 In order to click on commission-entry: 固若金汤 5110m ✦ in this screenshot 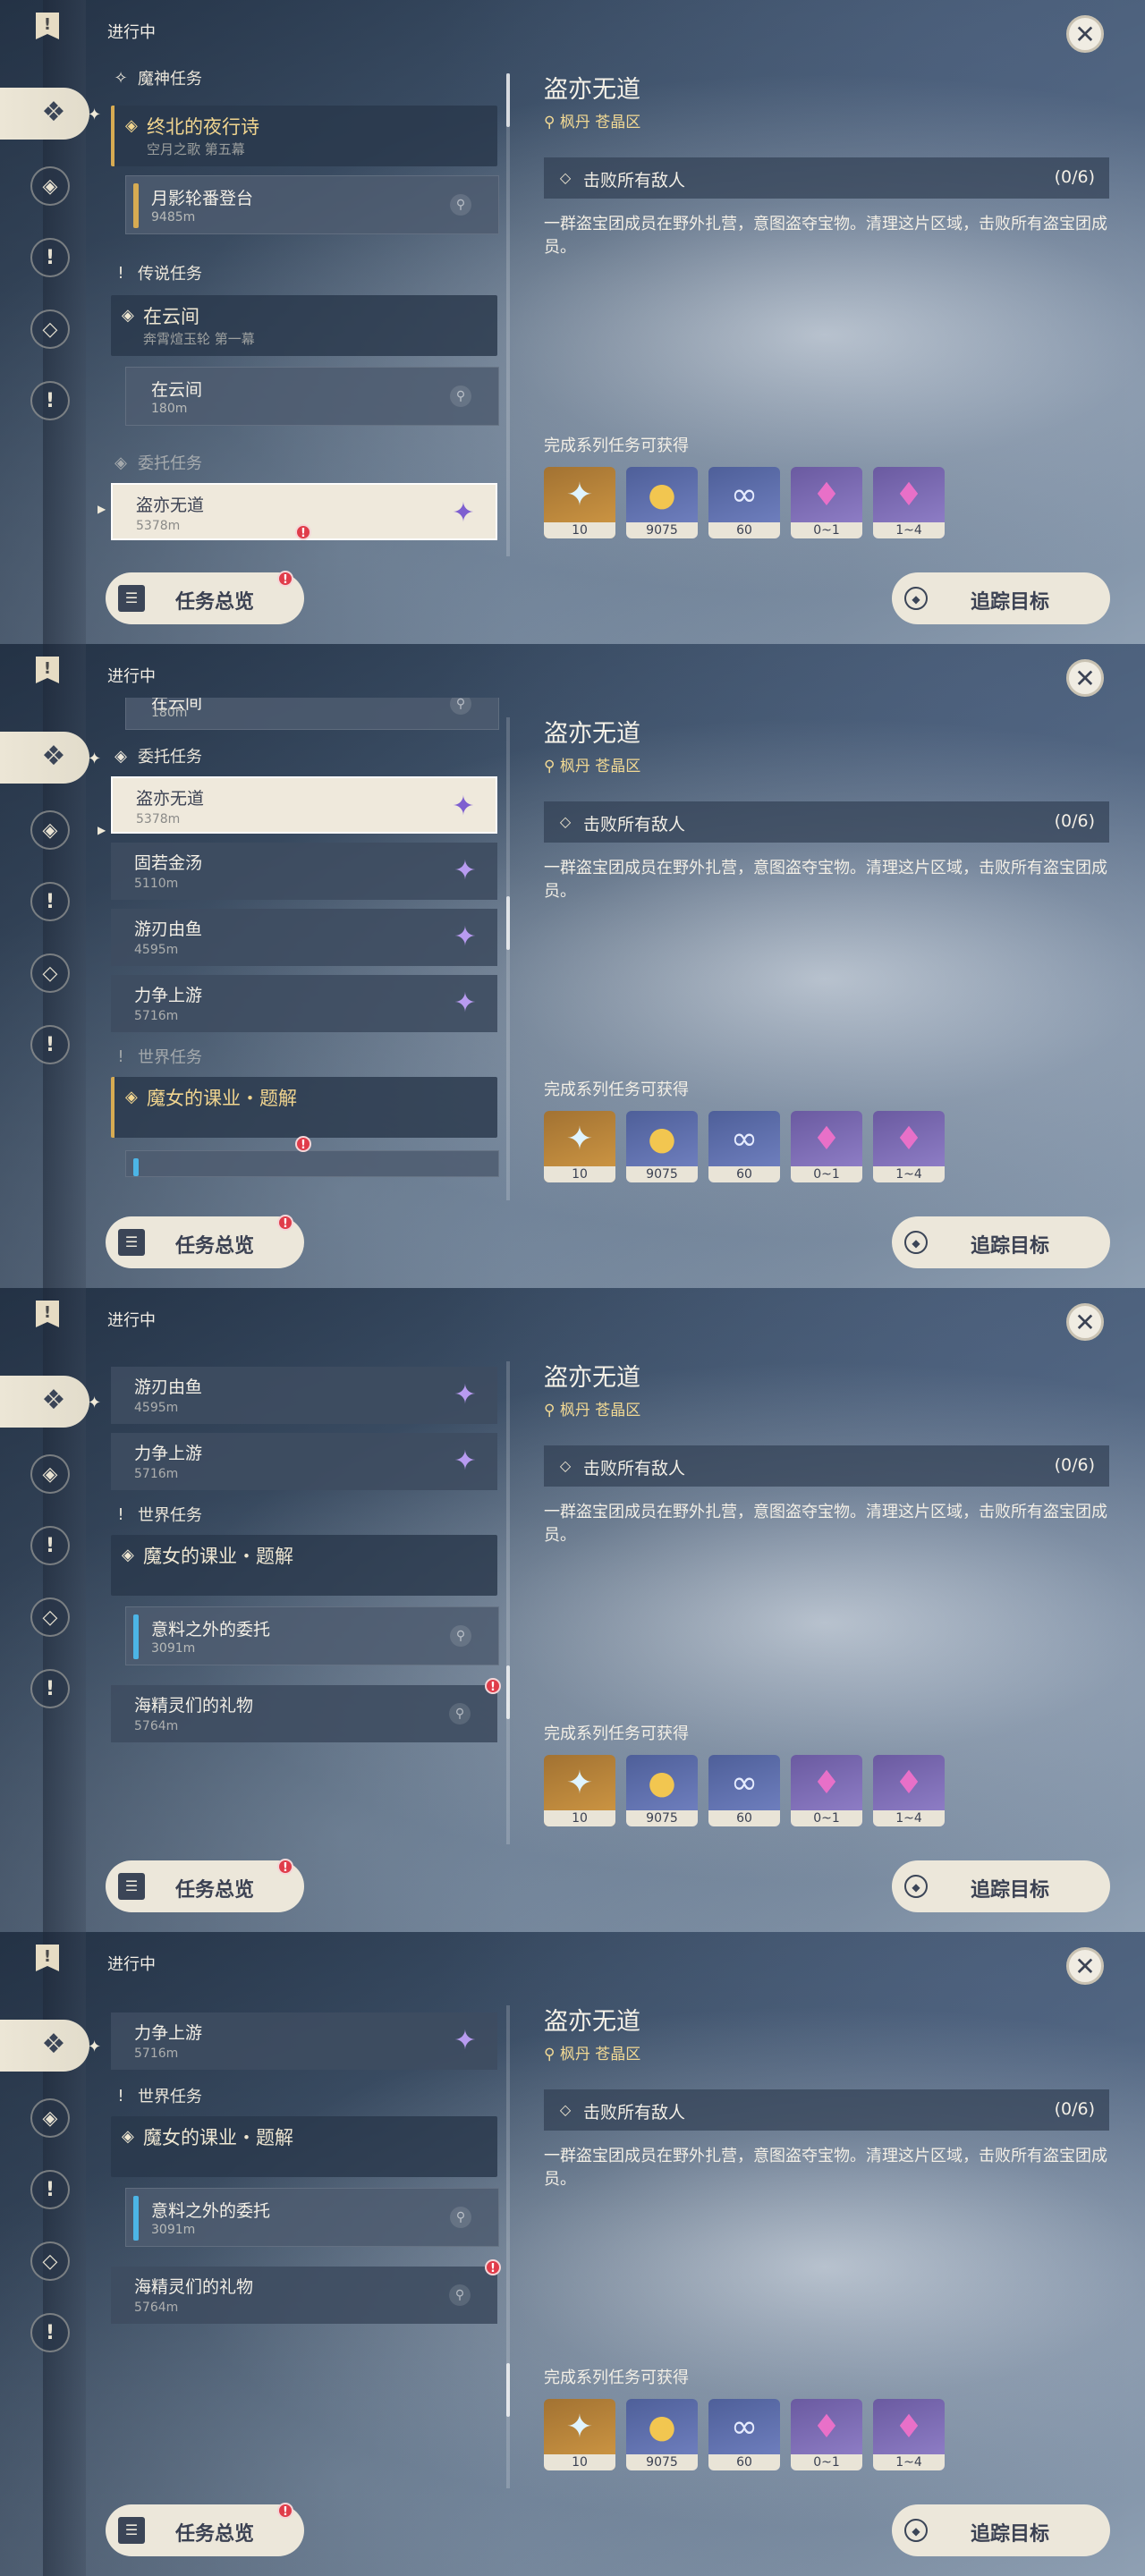, I will do `click(304, 871)`.